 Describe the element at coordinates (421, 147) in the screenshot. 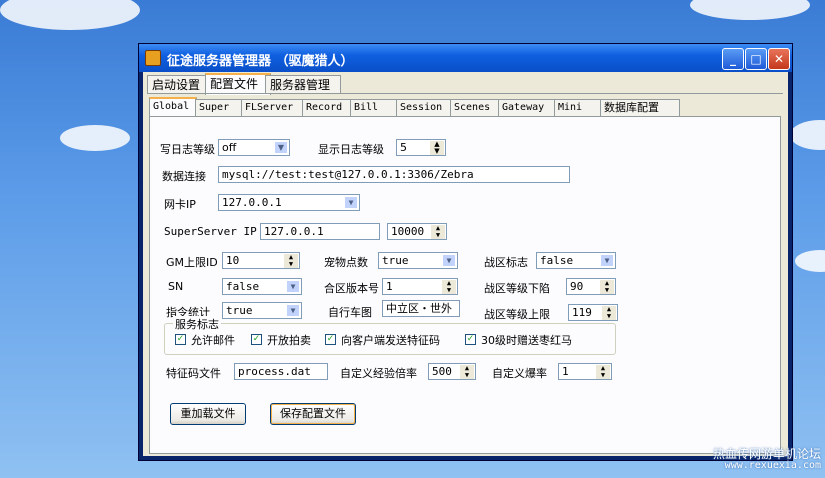

I see `show-log-spinner: 5 ▲ ▼` at that location.